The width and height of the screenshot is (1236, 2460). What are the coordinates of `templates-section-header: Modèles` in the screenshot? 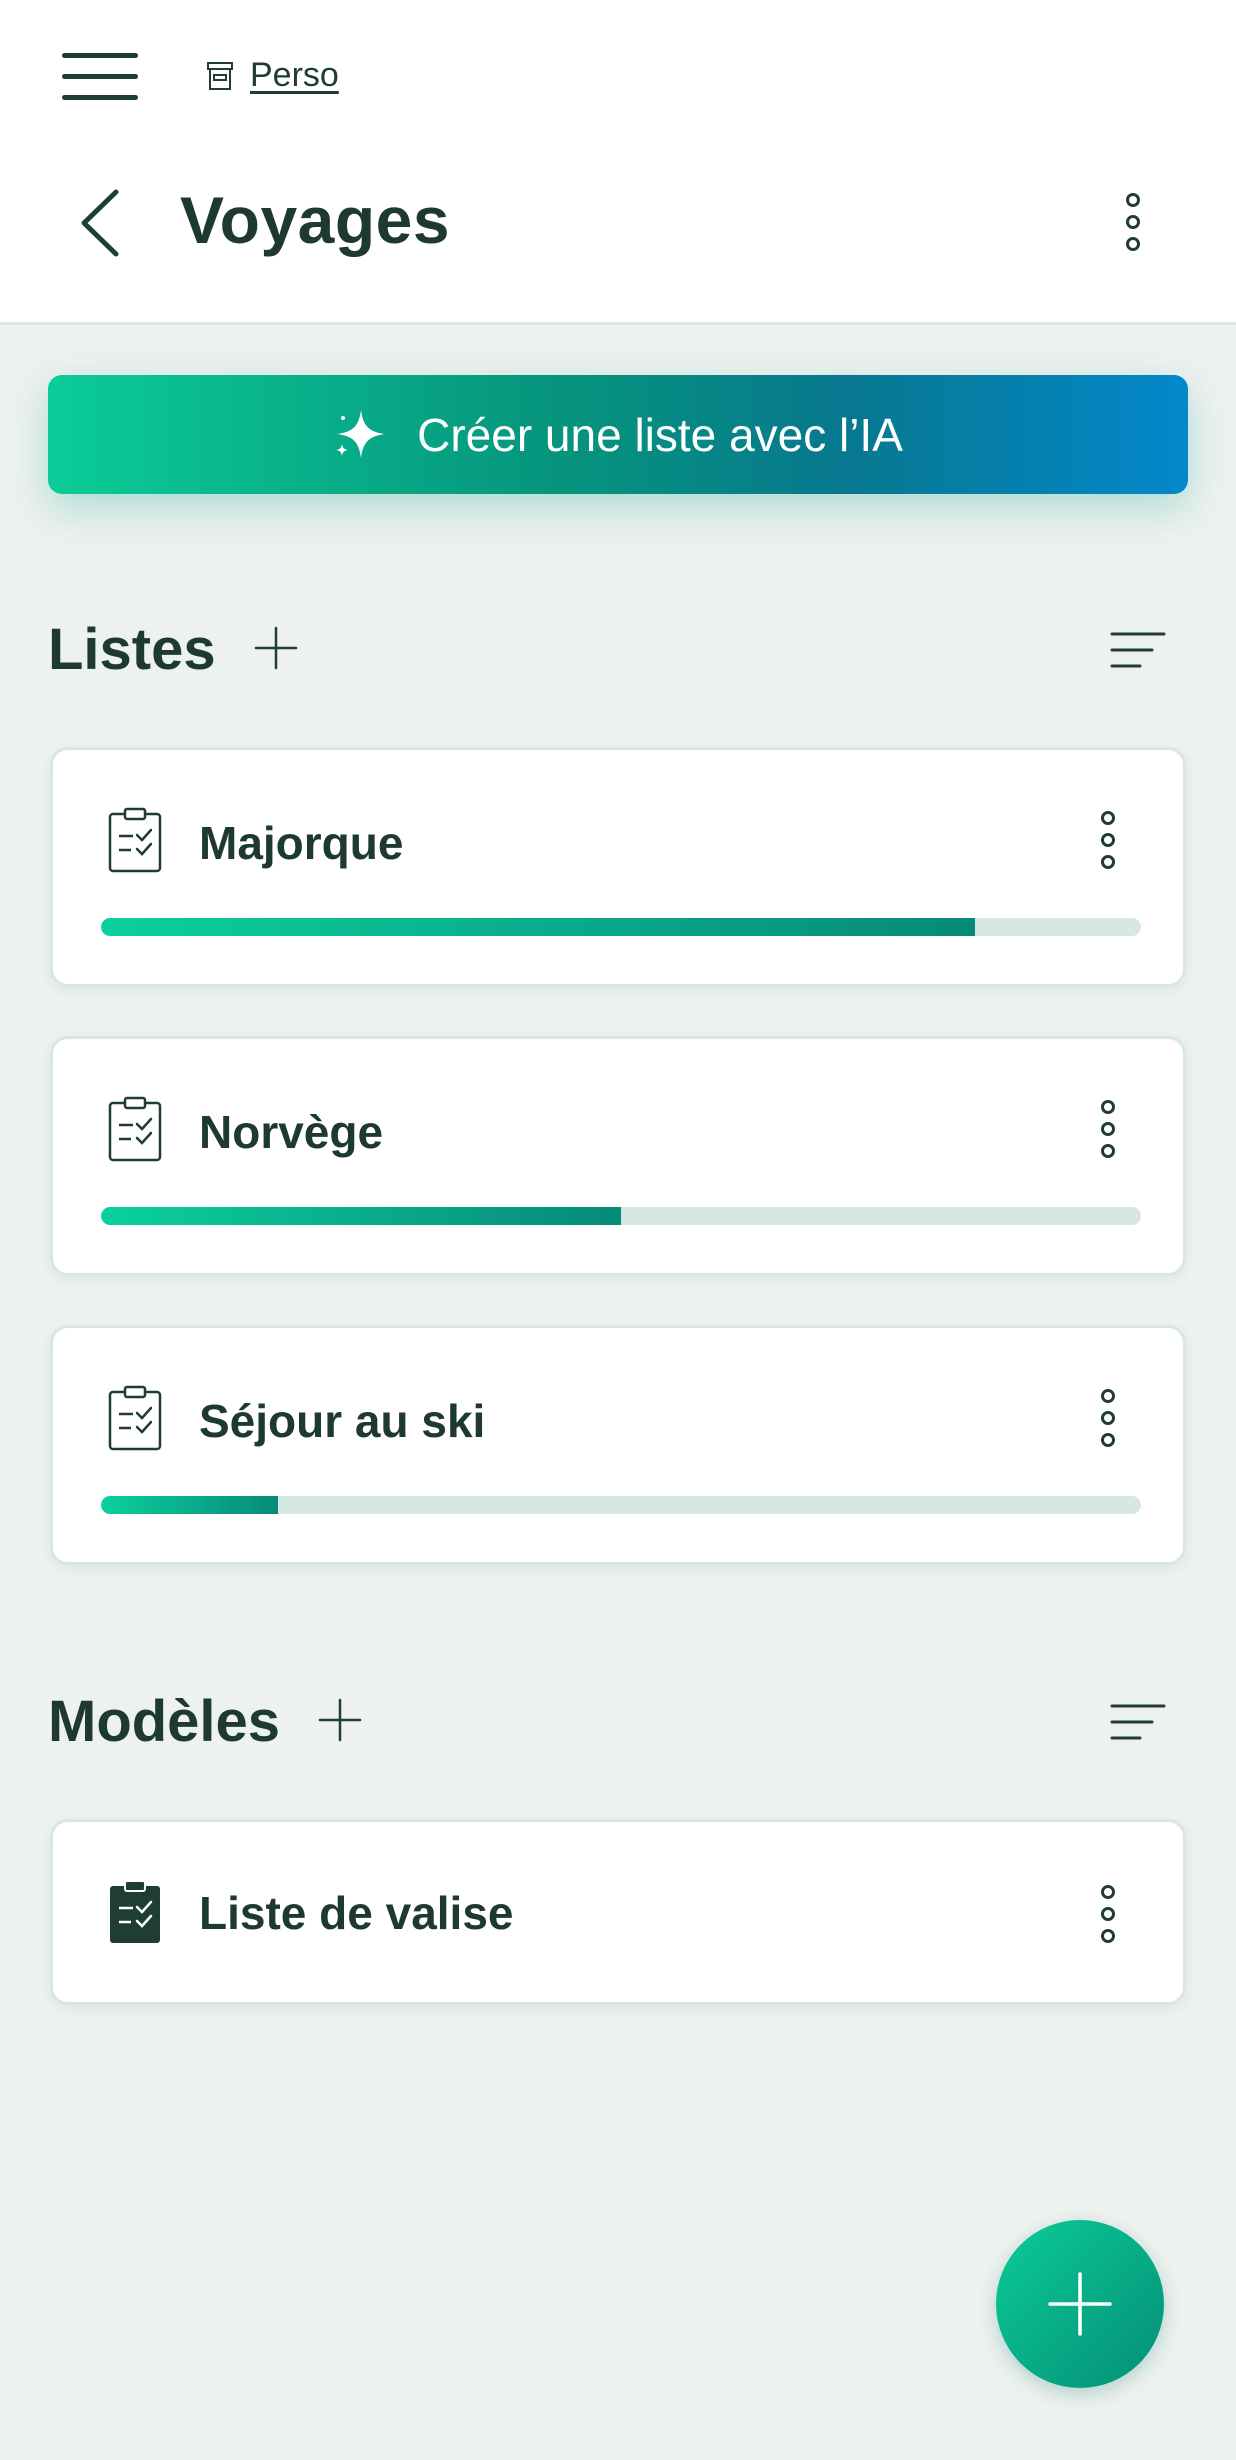 It's located at (618, 1720).